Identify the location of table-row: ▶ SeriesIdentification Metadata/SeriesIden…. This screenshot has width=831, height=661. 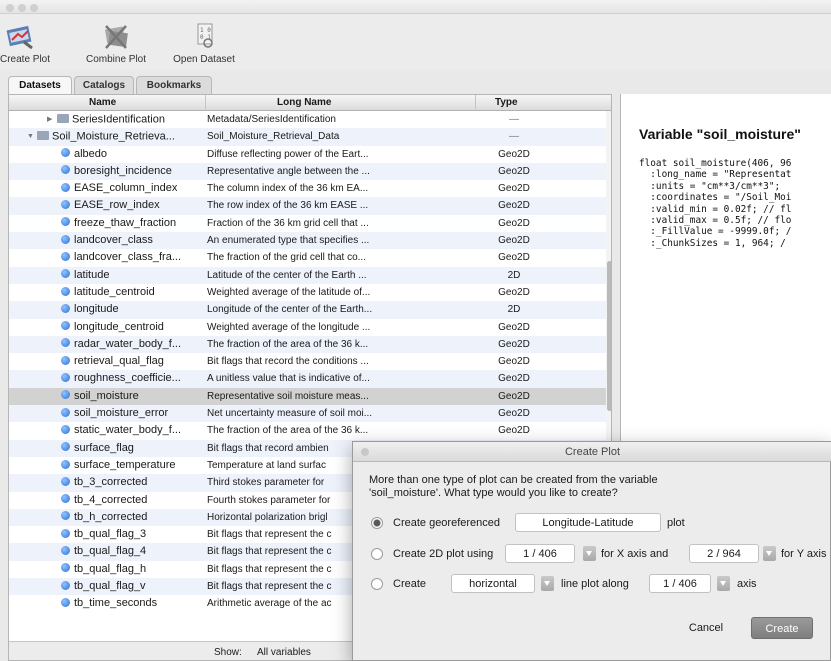
(310, 119).